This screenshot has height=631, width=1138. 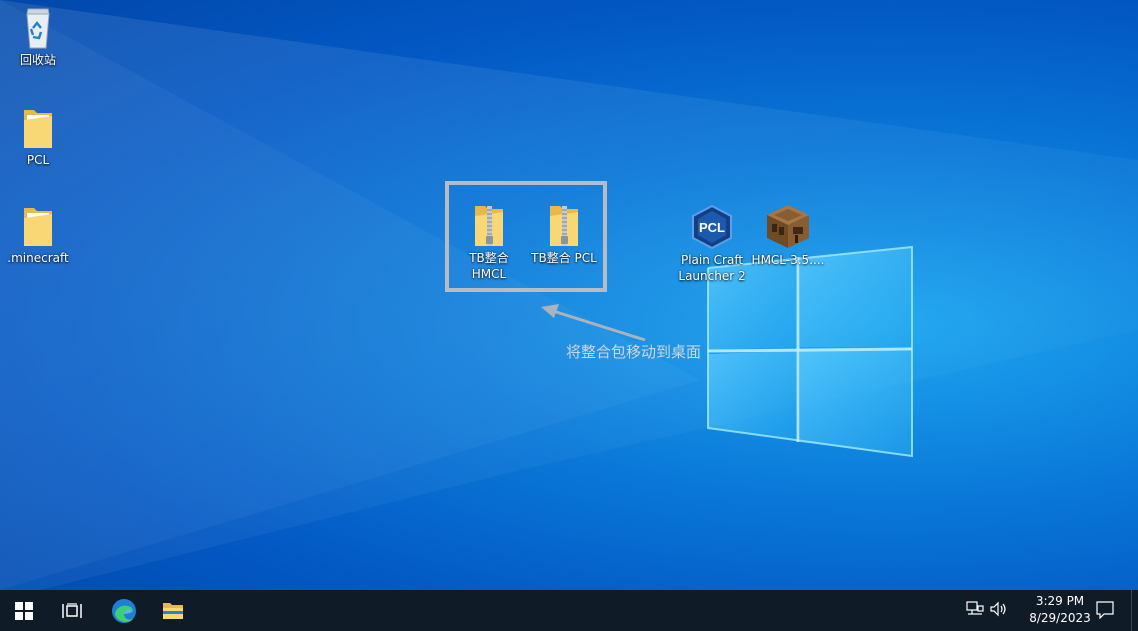 I want to click on tb-pcl-label: TB整合 PCL, so click(x=564, y=258).